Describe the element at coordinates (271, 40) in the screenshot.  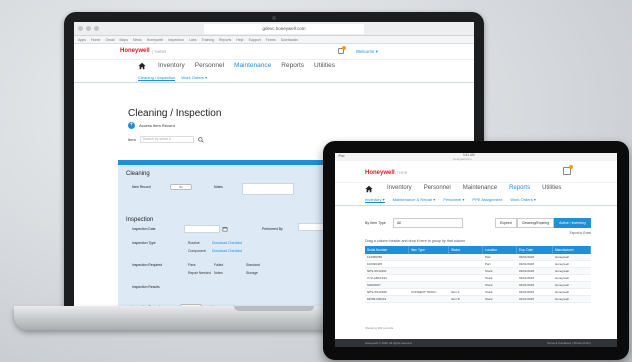
I see `bookmark-item: Forms` at that location.